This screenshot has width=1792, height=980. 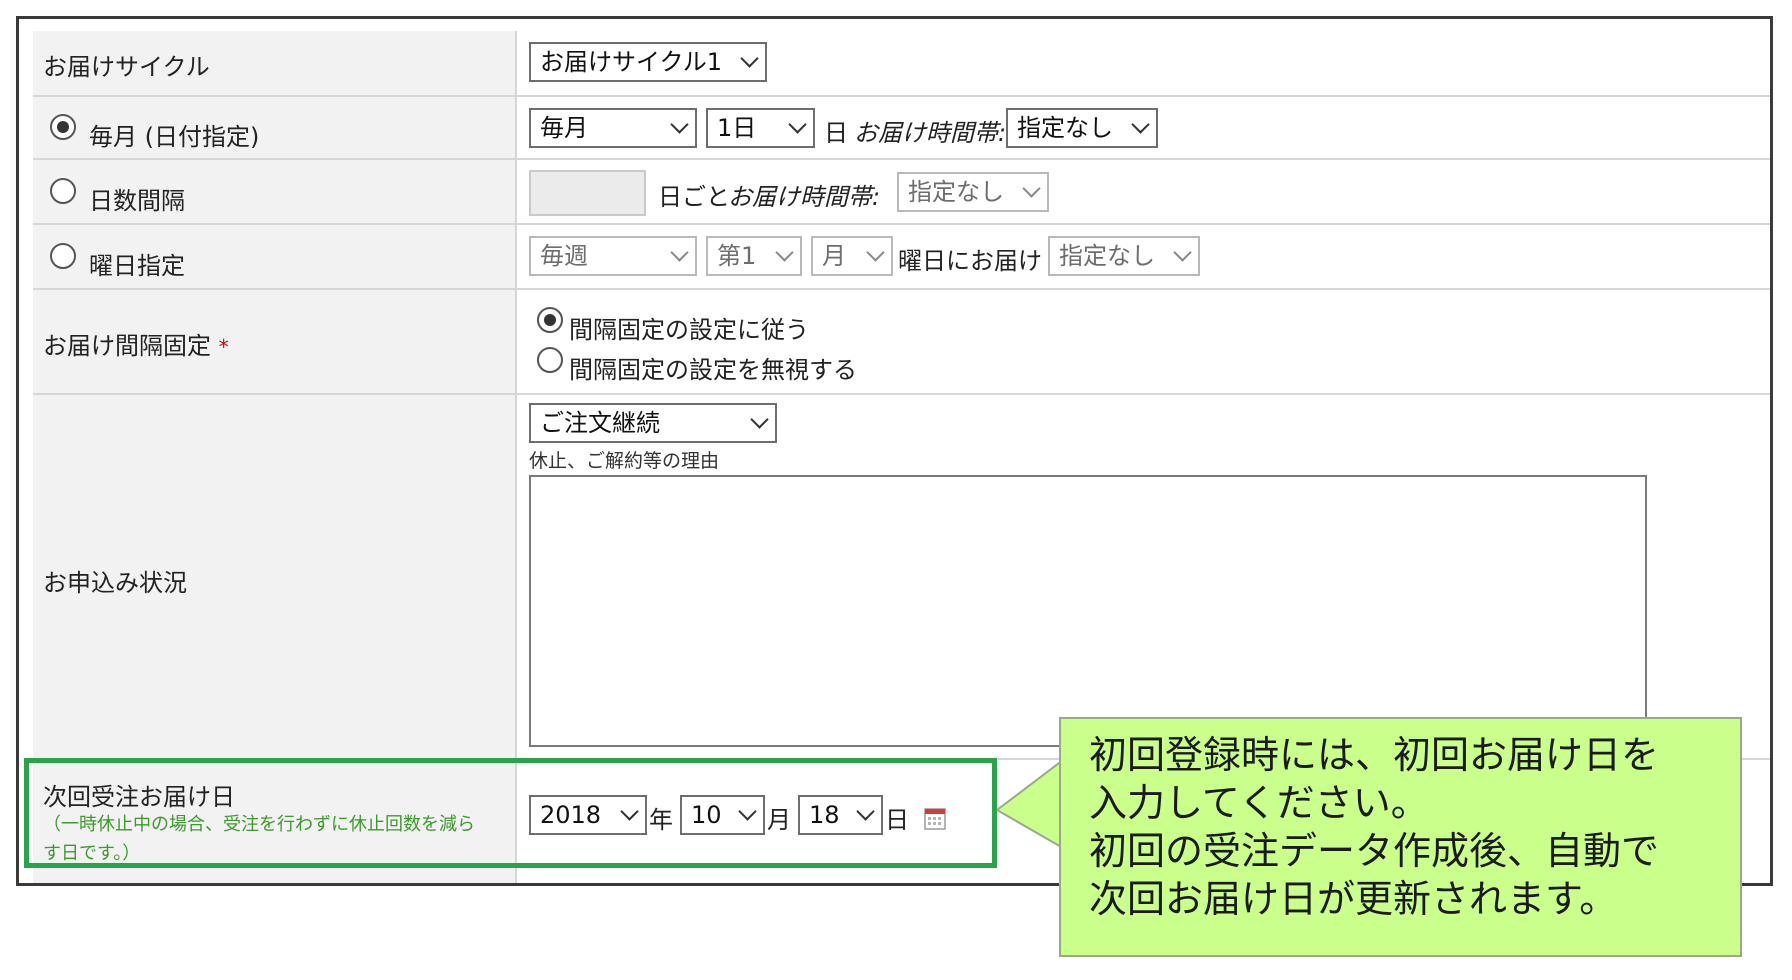 I want to click on monthly-radio, so click(x=63, y=127).